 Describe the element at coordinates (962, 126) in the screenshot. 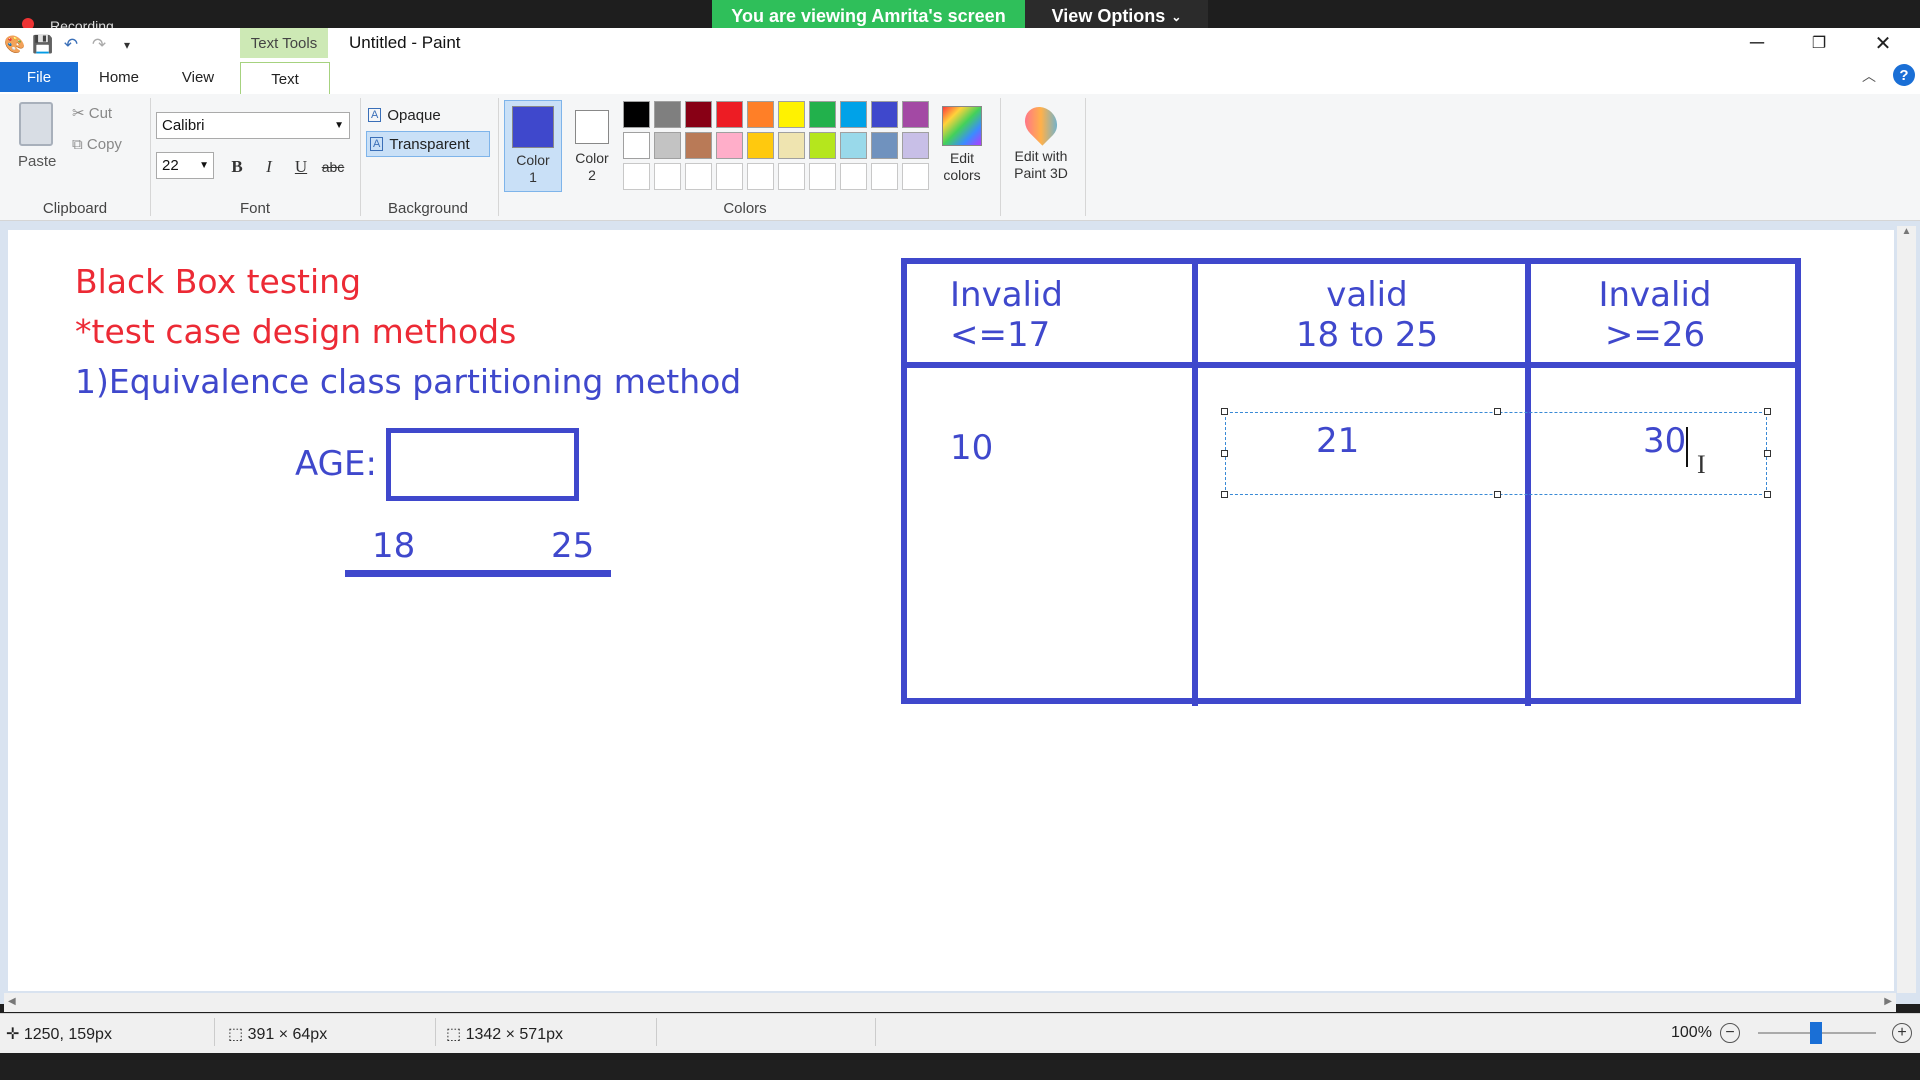

I see `rainbow-icon` at that location.